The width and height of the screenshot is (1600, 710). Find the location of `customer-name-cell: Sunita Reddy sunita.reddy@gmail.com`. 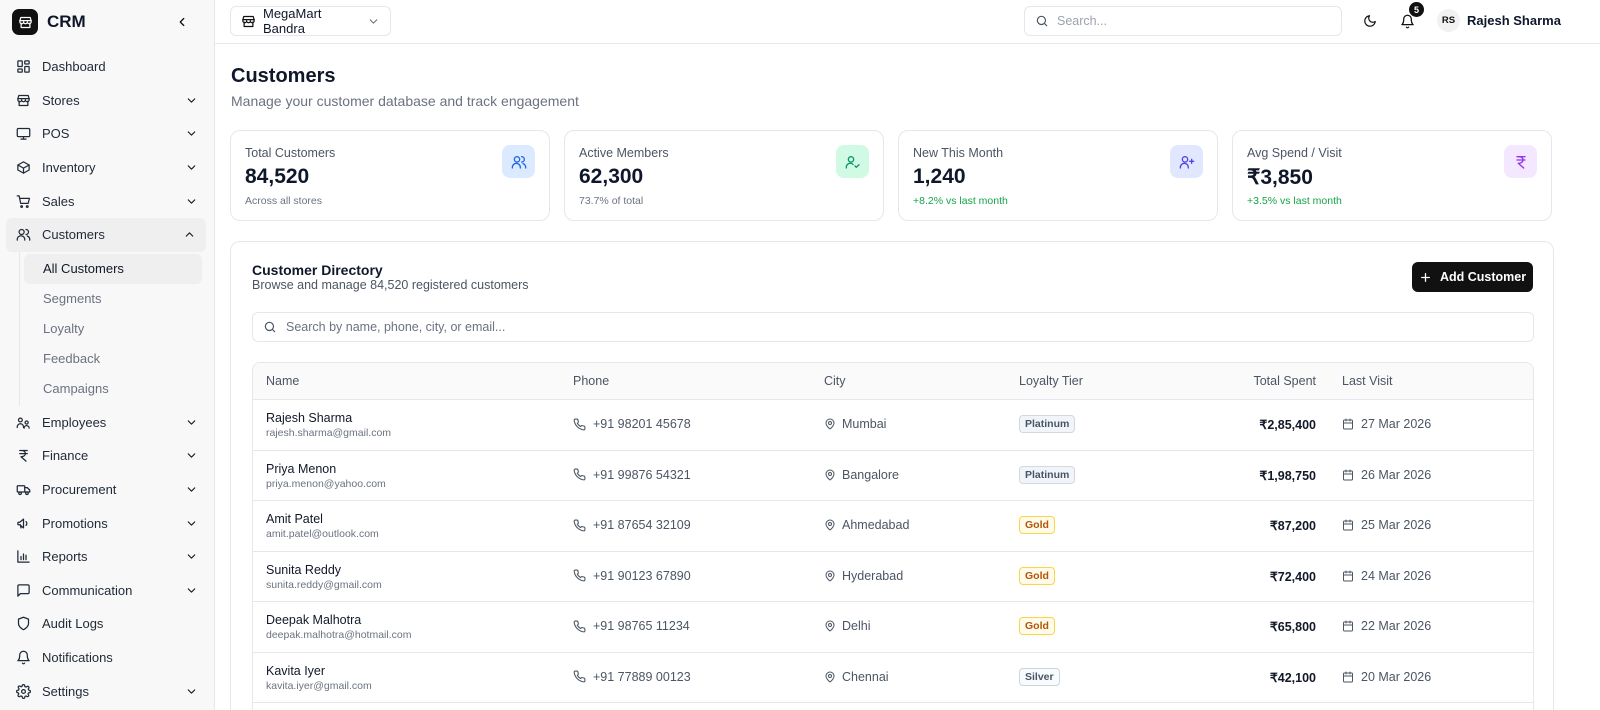

customer-name-cell: Sunita Reddy sunita.reddy@gmail.com is located at coordinates (324, 577).